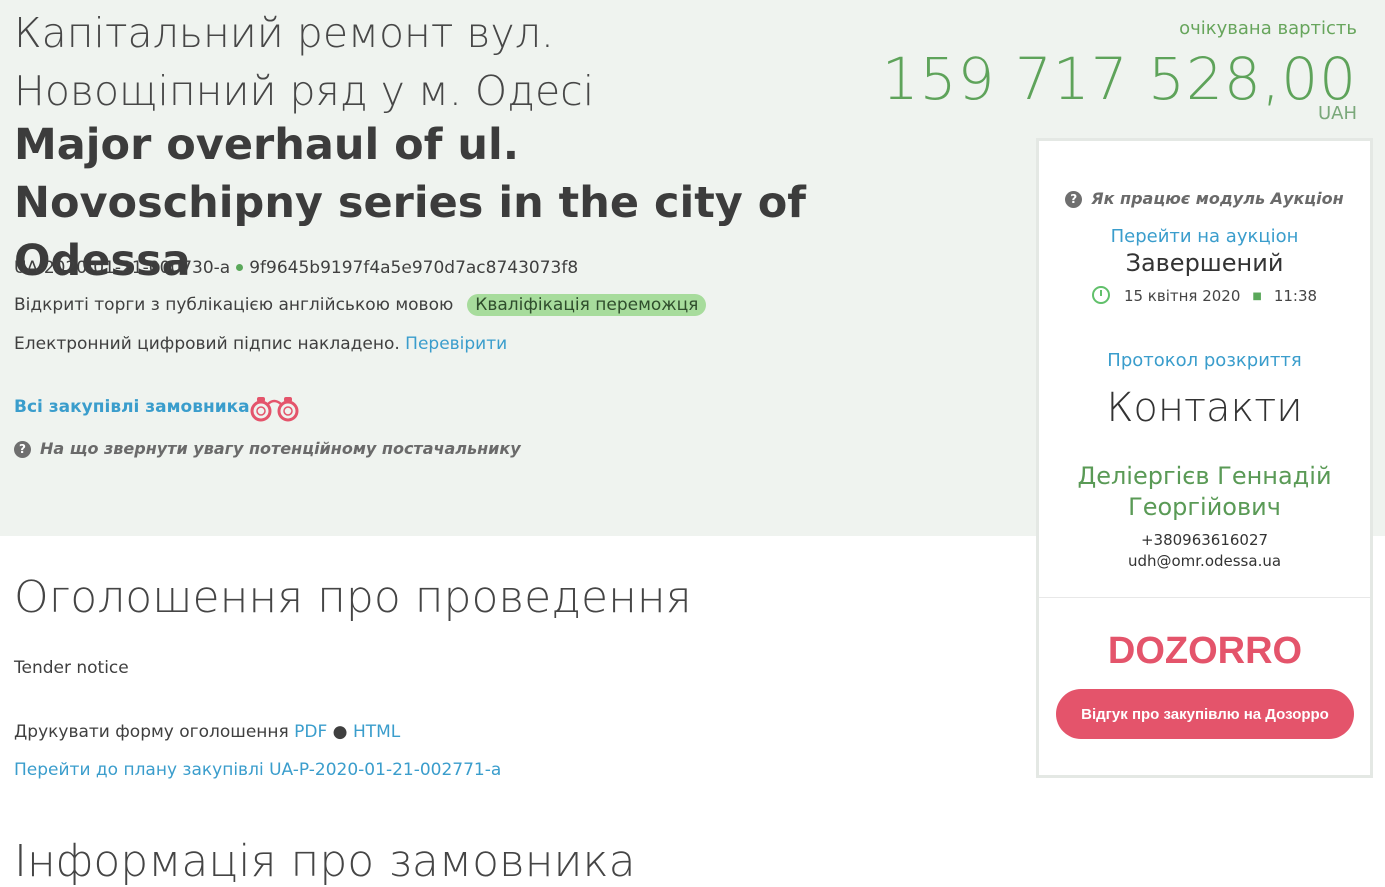 Image resolution: width=1385 pixels, height=887 pixels. Describe the element at coordinates (1100, 295) in the screenshot. I see `clock-icon` at that location.